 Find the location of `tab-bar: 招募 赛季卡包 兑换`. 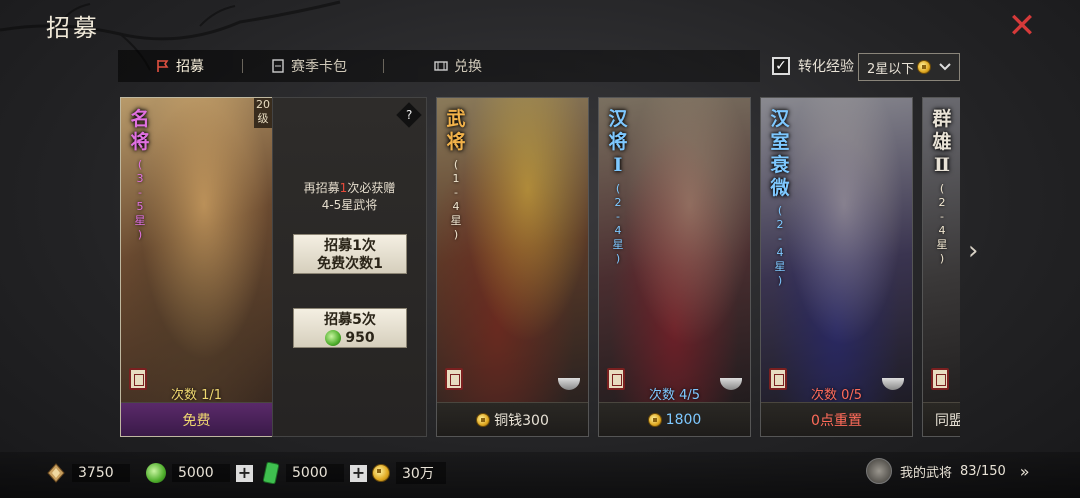

tab-bar: 招募 赛季卡包 兑换 is located at coordinates (439, 66).